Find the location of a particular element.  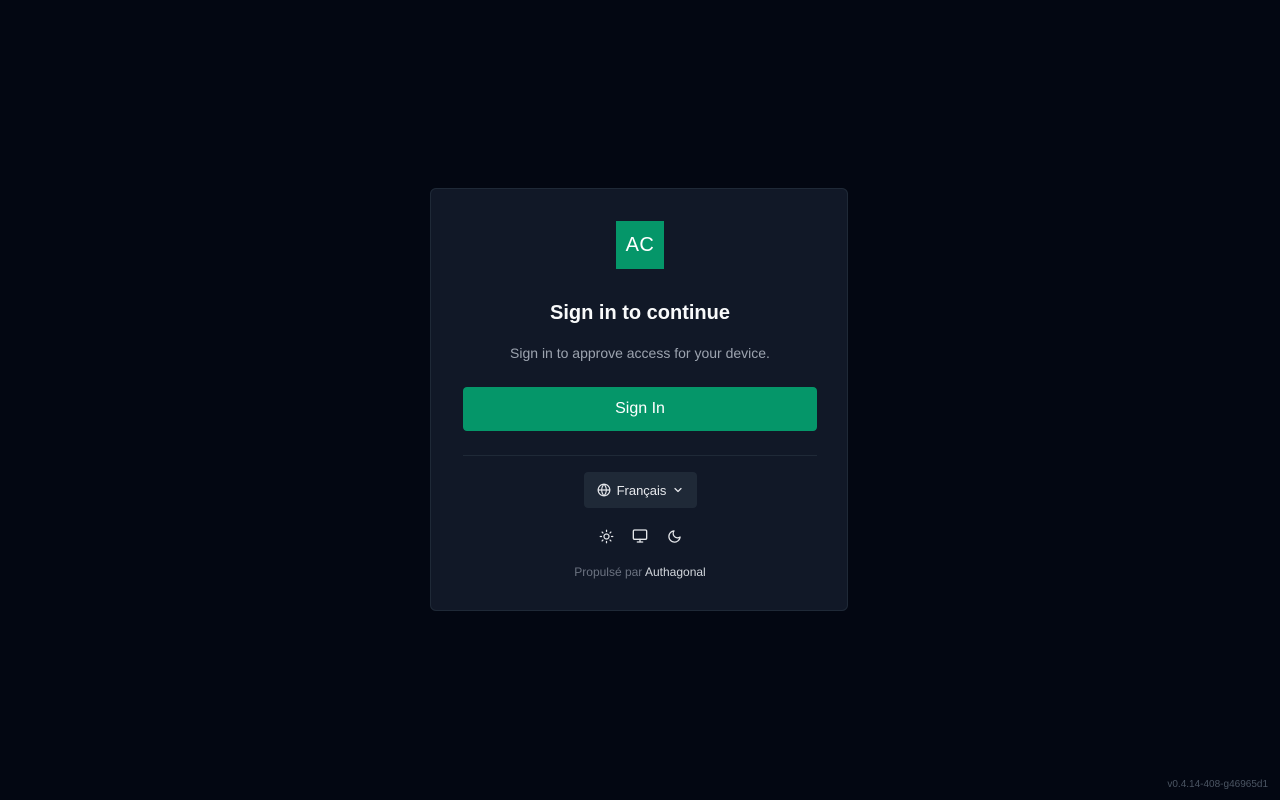

monitor-icon is located at coordinates (640, 536).